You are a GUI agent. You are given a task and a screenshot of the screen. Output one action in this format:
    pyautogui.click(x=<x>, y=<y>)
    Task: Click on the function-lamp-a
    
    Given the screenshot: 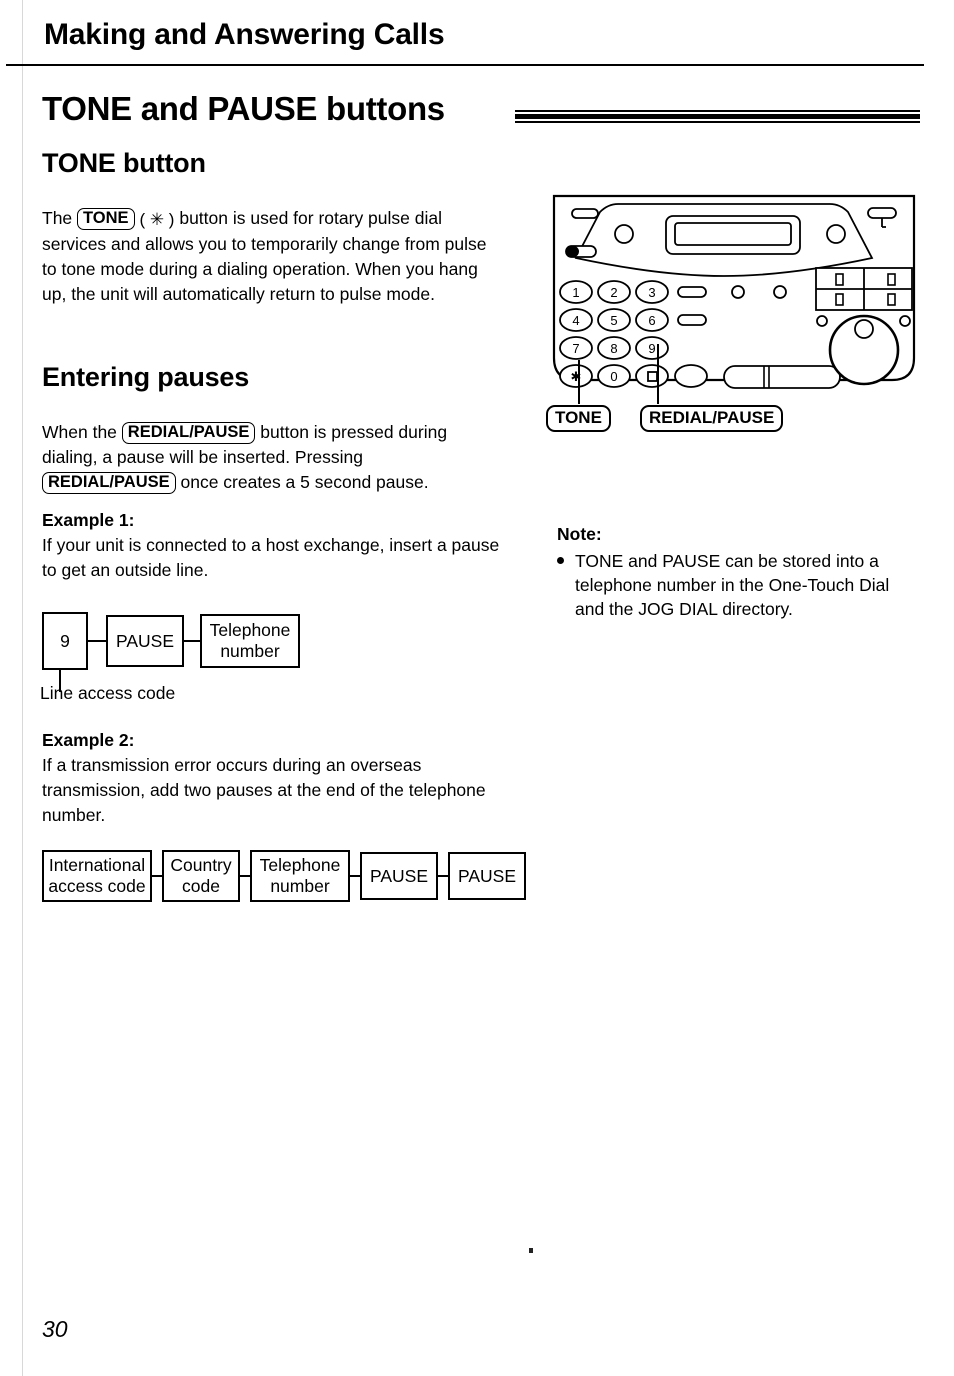 What is the action you would take?
    pyautogui.click(x=692, y=292)
    